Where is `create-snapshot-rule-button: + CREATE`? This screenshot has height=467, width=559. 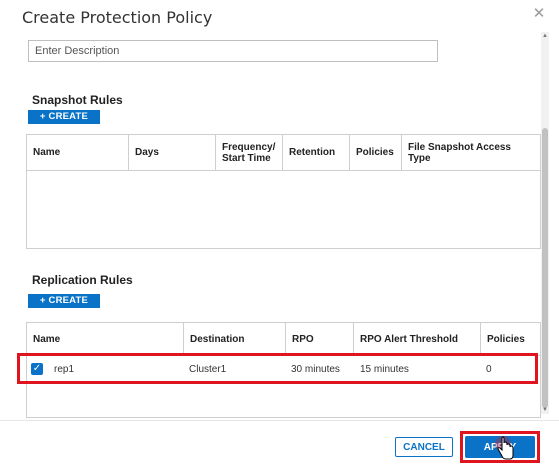
create-snapshot-rule-button: + CREATE is located at coordinates (64, 117).